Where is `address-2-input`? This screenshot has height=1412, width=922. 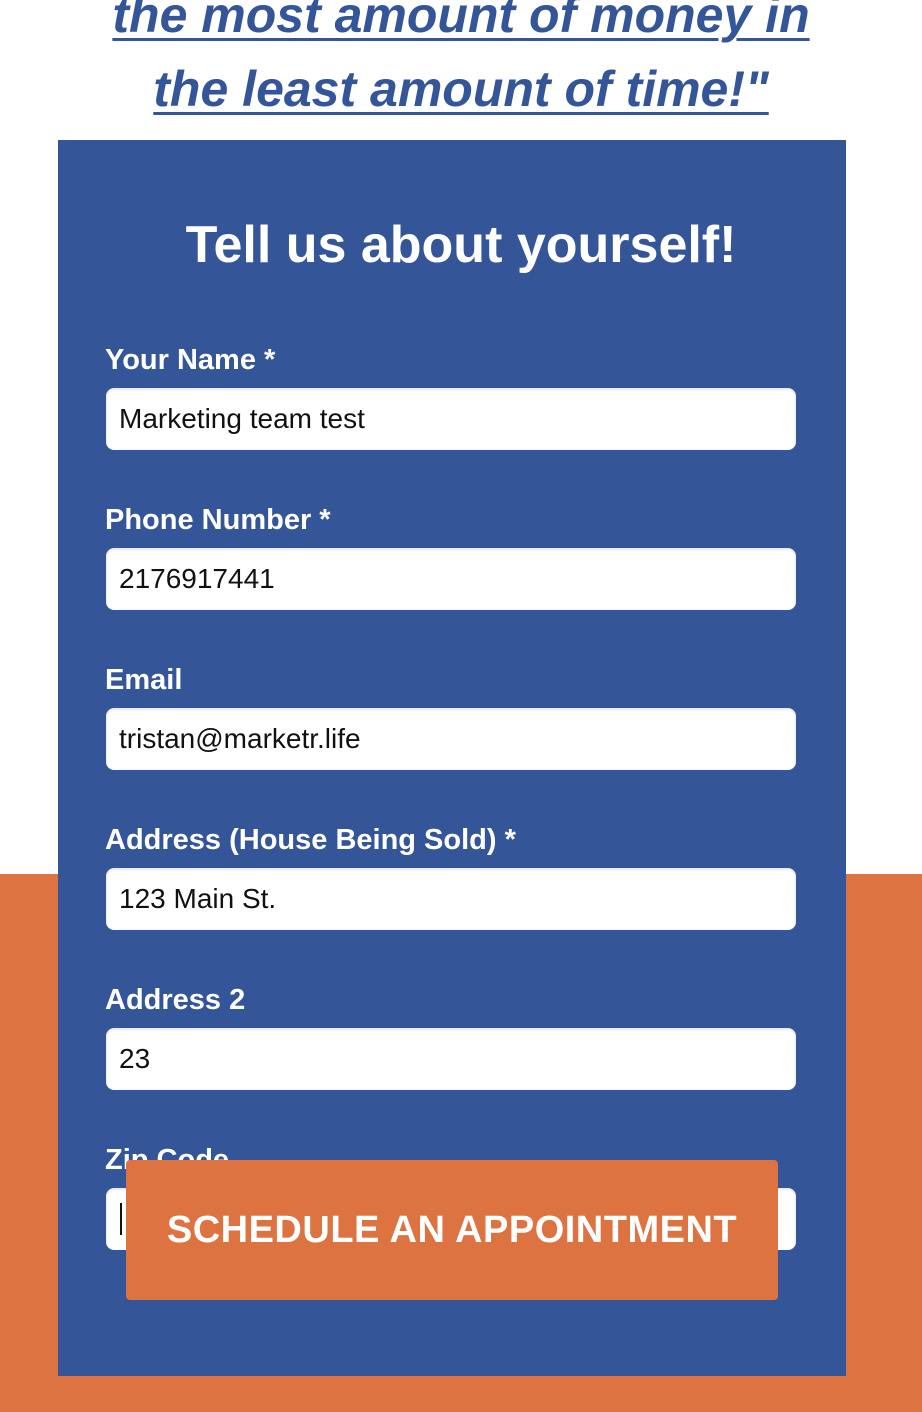 address-2-input is located at coordinates (451, 1059).